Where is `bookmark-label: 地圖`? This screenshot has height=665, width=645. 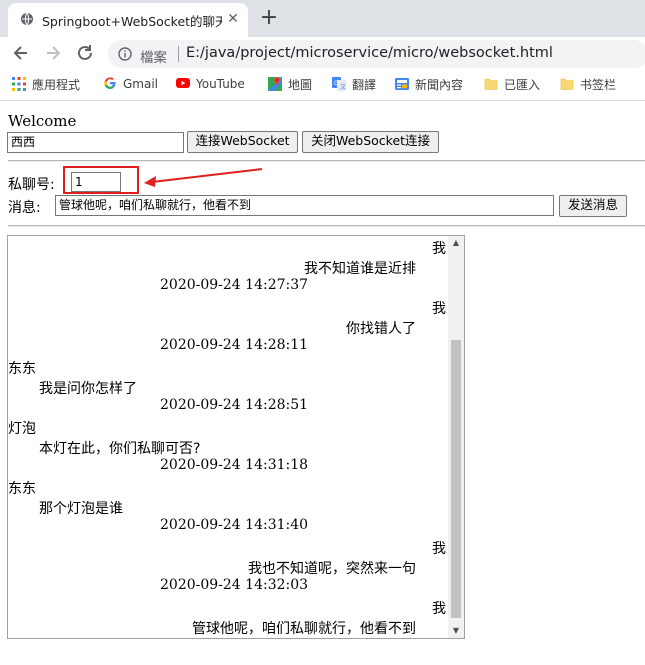
bookmark-label: 地圖 is located at coordinates (300, 85).